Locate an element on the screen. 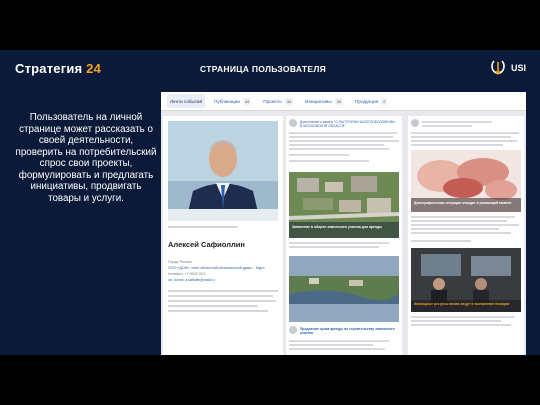  river-photo is located at coordinates (344, 289).